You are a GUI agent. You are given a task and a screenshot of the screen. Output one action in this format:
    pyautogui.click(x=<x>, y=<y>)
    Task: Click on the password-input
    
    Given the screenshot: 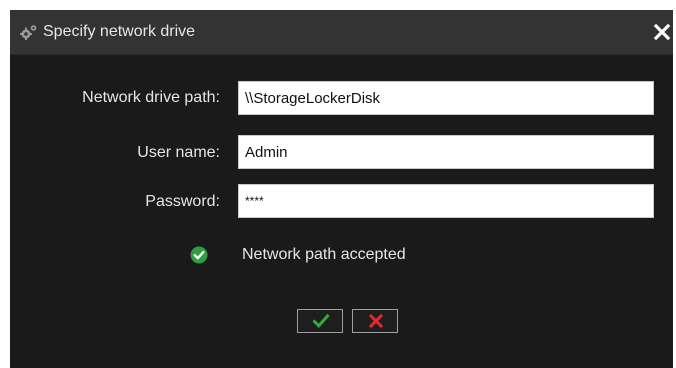 What is the action you would take?
    pyautogui.click(x=446, y=201)
    